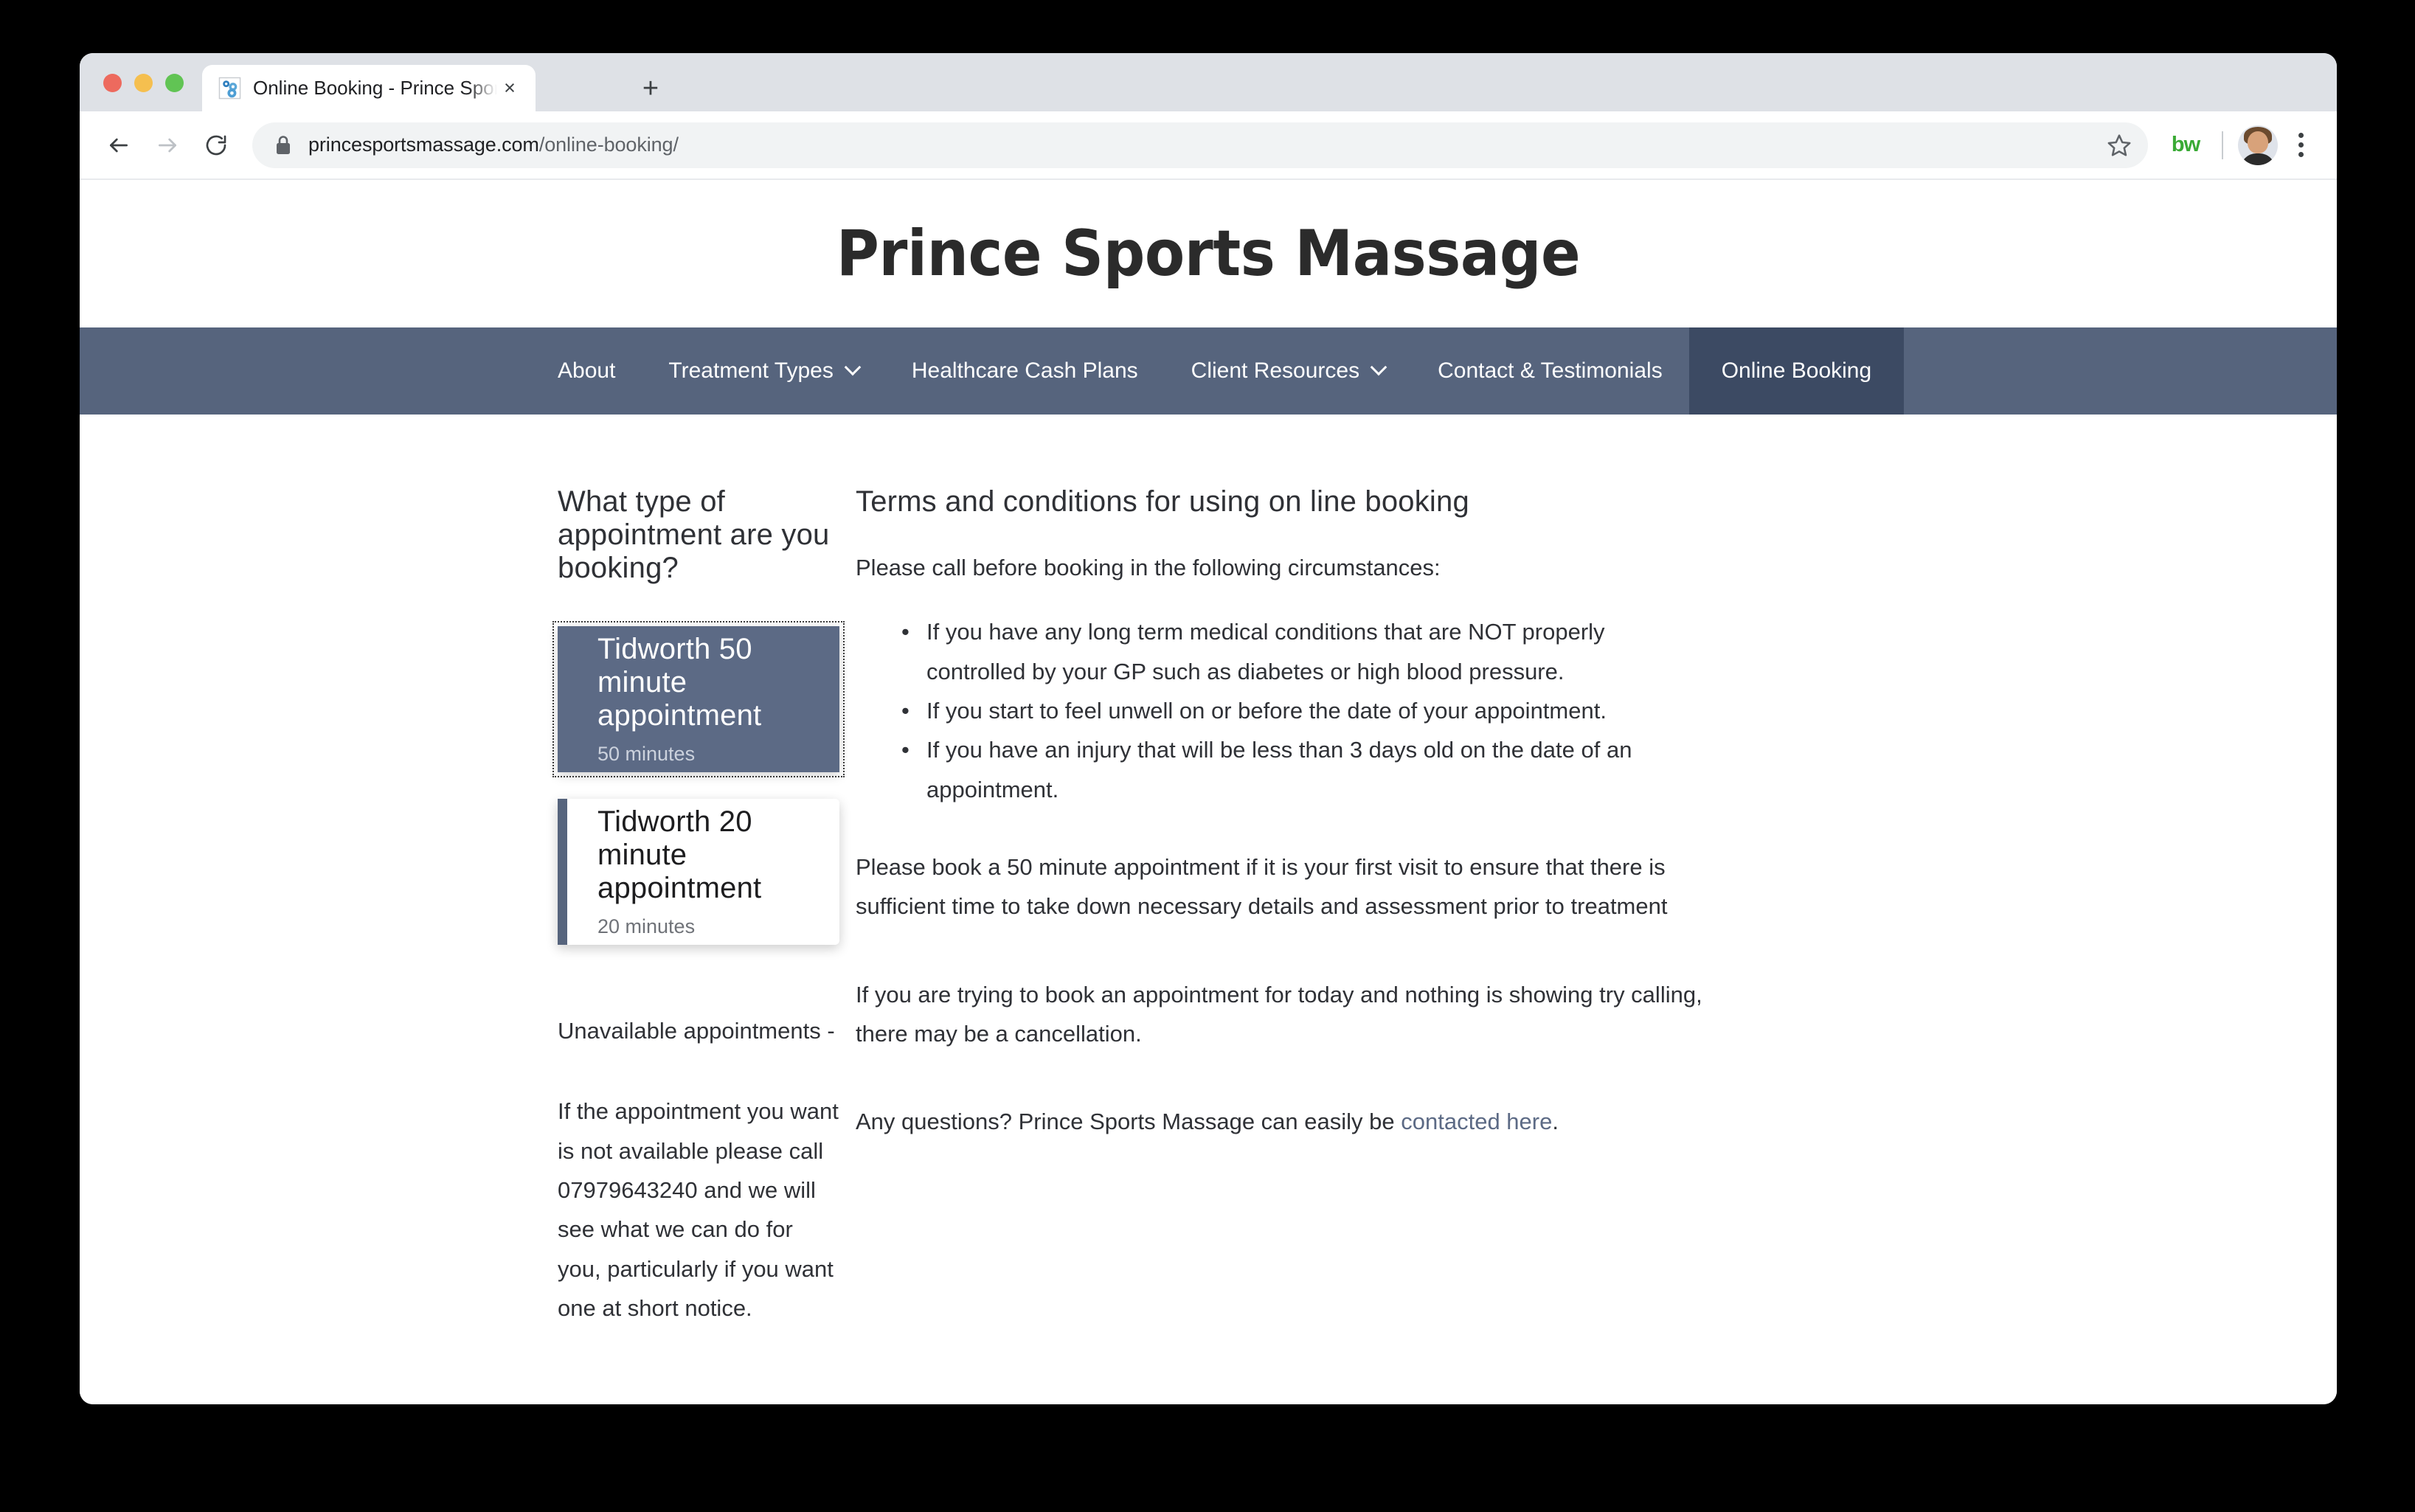 The width and height of the screenshot is (2415, 1512). What do you see at coordinates (646, 926) in the screenshot?
I see `appointment-duration: 20 minutes` at bounding box center [646, 926].